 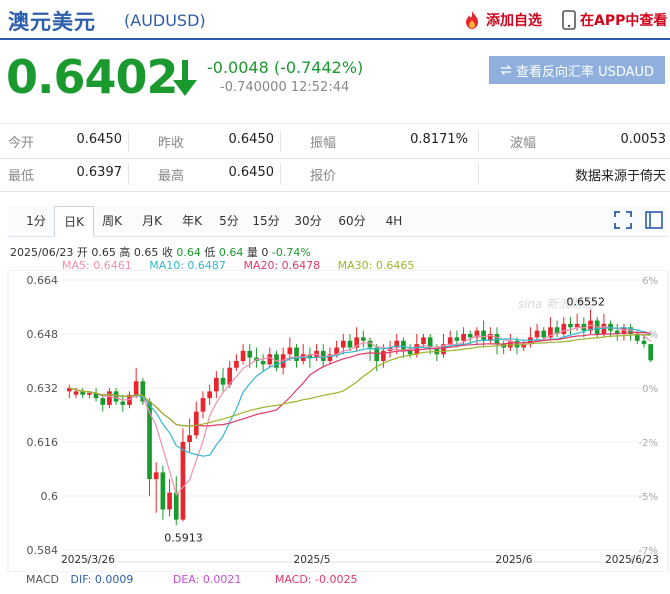 I want to click on macd-dea: DEA: 0.0021, so click(x=207, y=579).